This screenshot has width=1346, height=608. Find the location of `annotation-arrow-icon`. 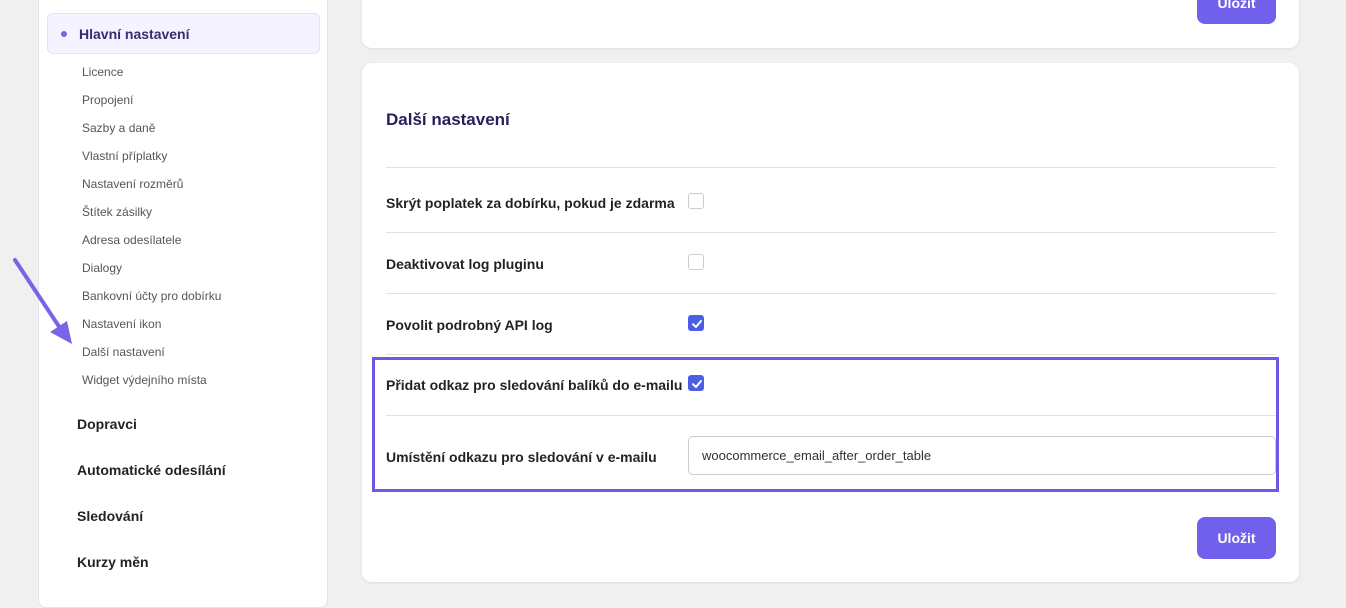

annotation-arrow-icon is located at coordinates (42, 301).